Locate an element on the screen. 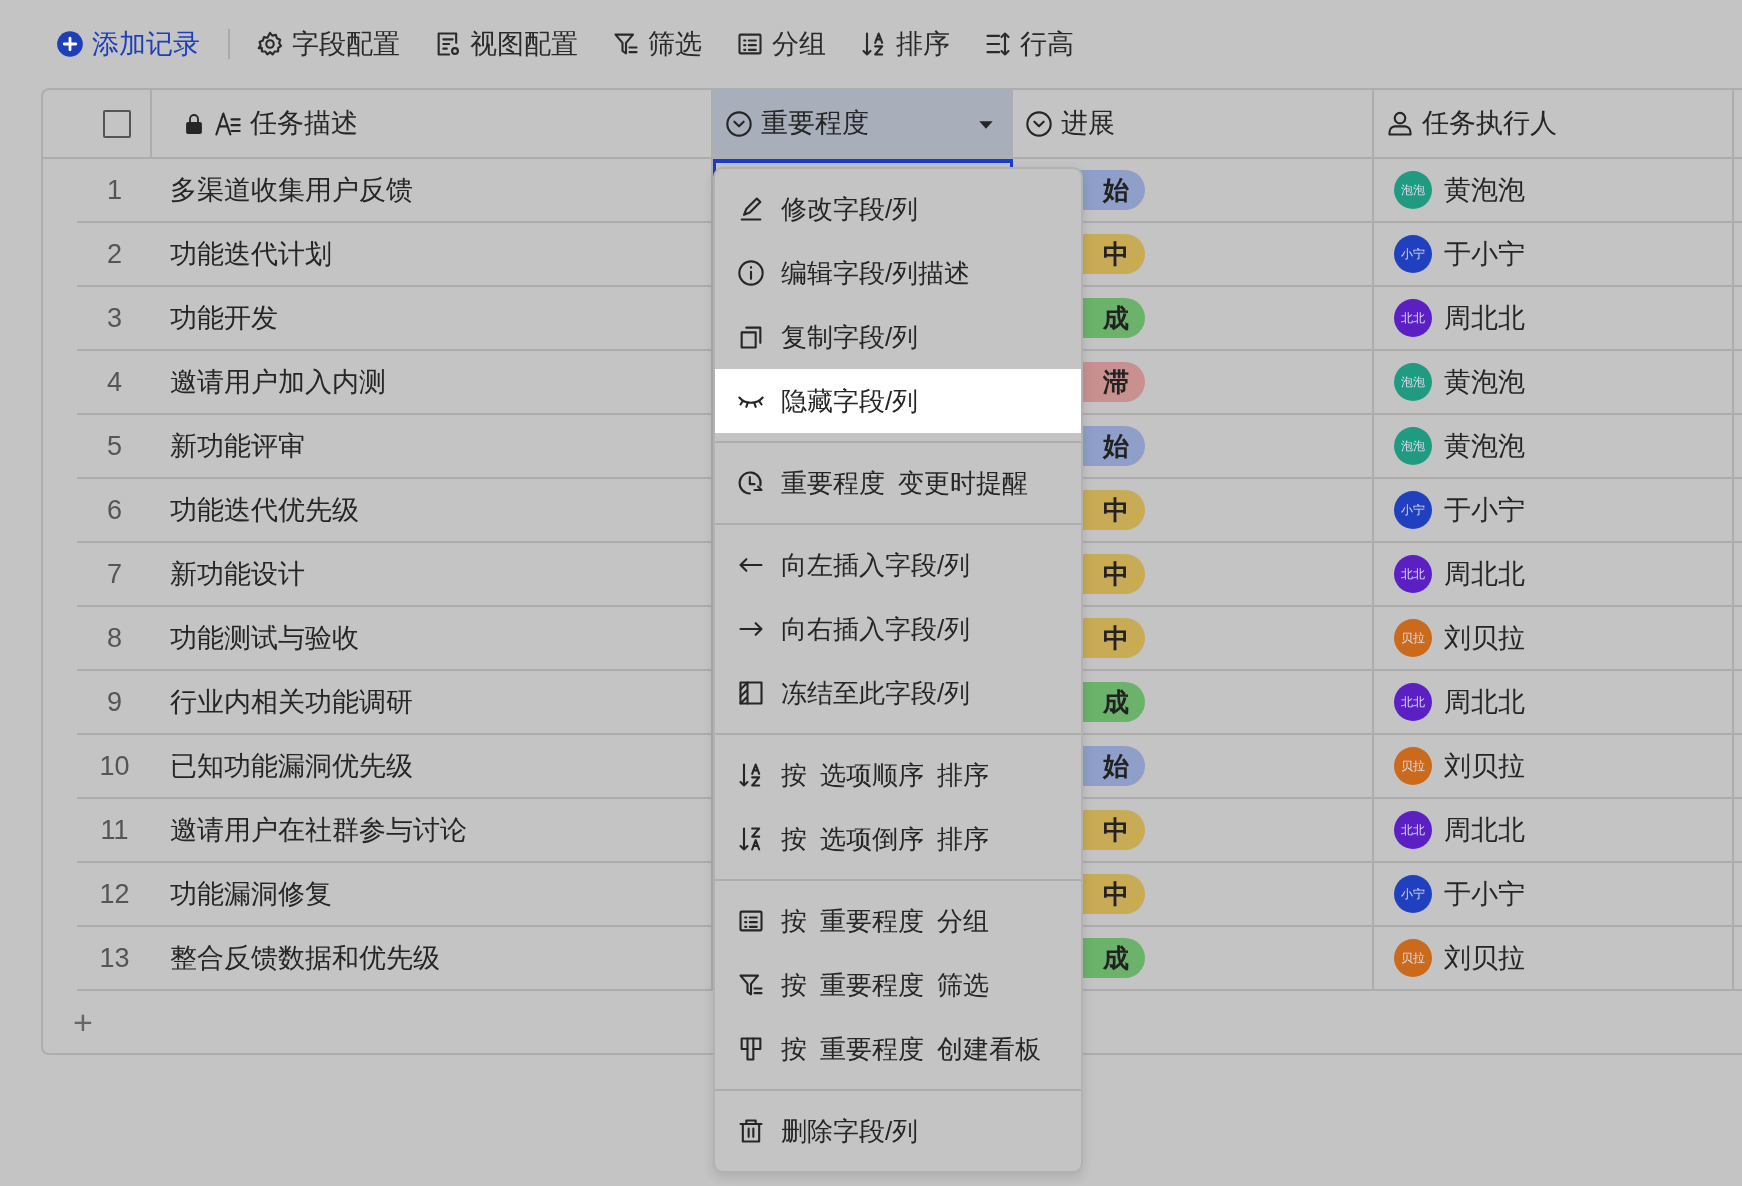 The height and width of the screenshot is (1186, 1742). person-icon is located at coordinates (1400, 123).